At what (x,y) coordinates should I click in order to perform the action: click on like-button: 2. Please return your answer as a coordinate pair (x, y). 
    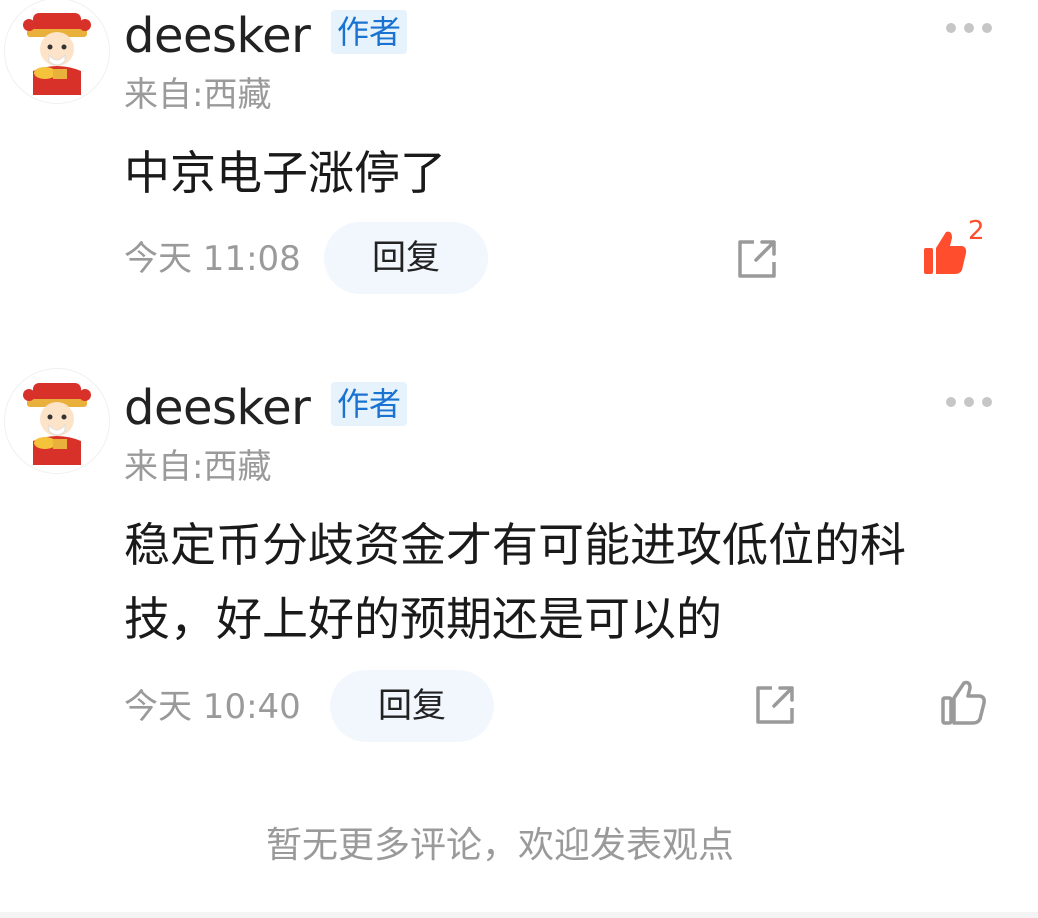
    Looking at the image, I should click on (957, 250).